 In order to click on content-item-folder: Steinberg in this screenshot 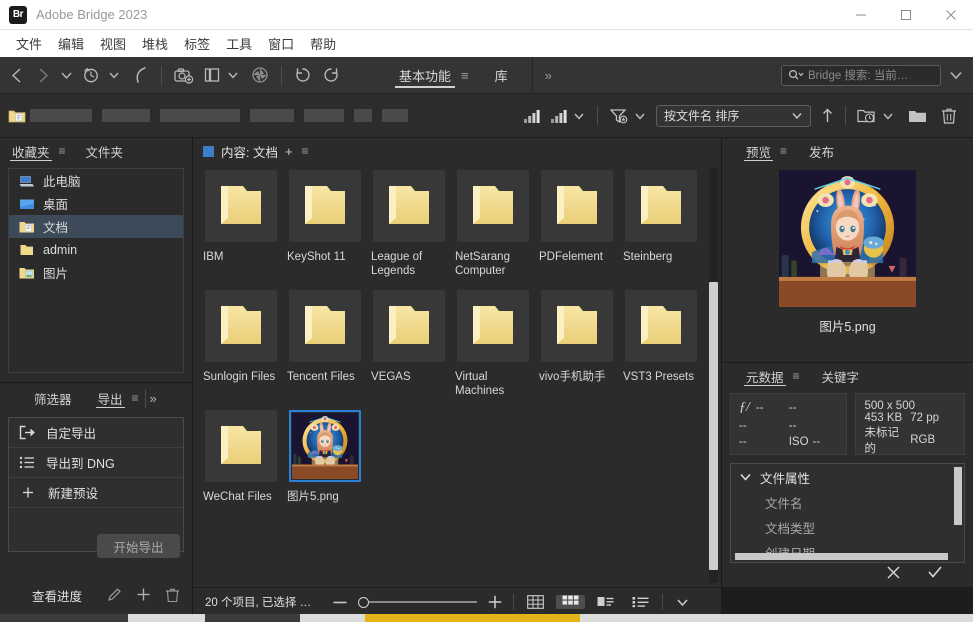, I will do `click(661, 224)`.